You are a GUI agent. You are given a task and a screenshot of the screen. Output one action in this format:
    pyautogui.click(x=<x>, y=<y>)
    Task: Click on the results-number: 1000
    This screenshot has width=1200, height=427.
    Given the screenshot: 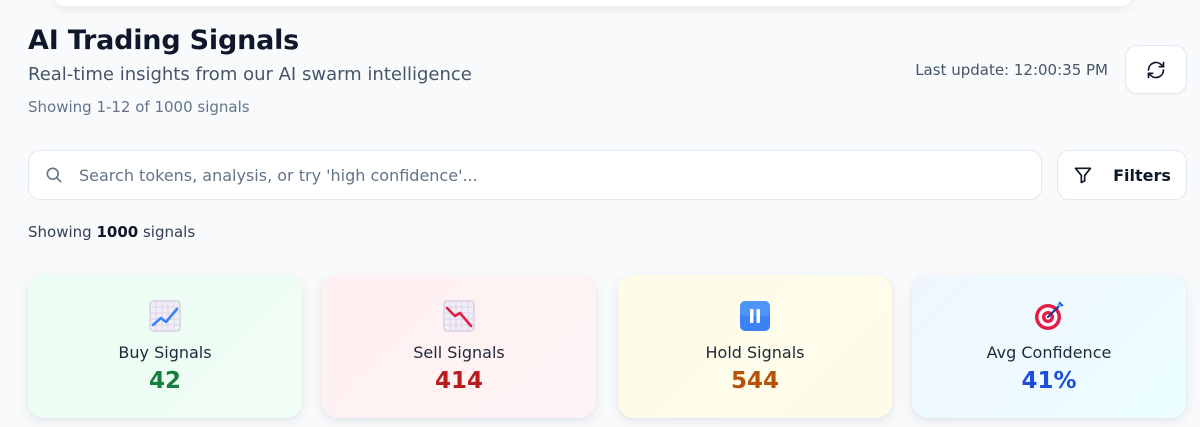 What is the action you would take?
    pyautogui.click(x=117, y=232)
    